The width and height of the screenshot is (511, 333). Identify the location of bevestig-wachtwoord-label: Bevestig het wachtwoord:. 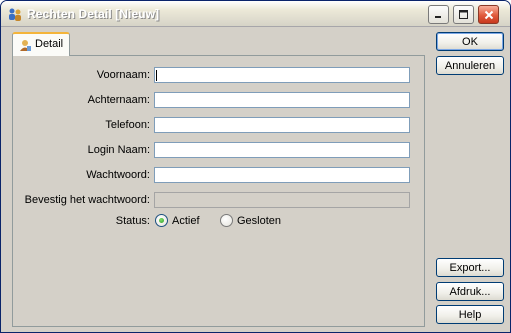
(87, 200).